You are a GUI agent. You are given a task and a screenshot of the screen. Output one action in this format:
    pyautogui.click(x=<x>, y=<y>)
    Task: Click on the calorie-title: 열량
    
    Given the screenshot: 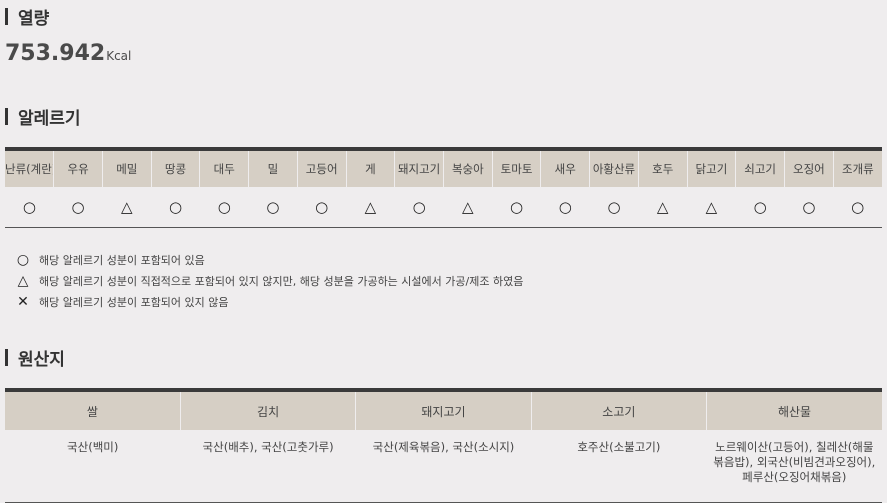 What is the action you would take?
    pyautogui.click(x=34, y=19)
    